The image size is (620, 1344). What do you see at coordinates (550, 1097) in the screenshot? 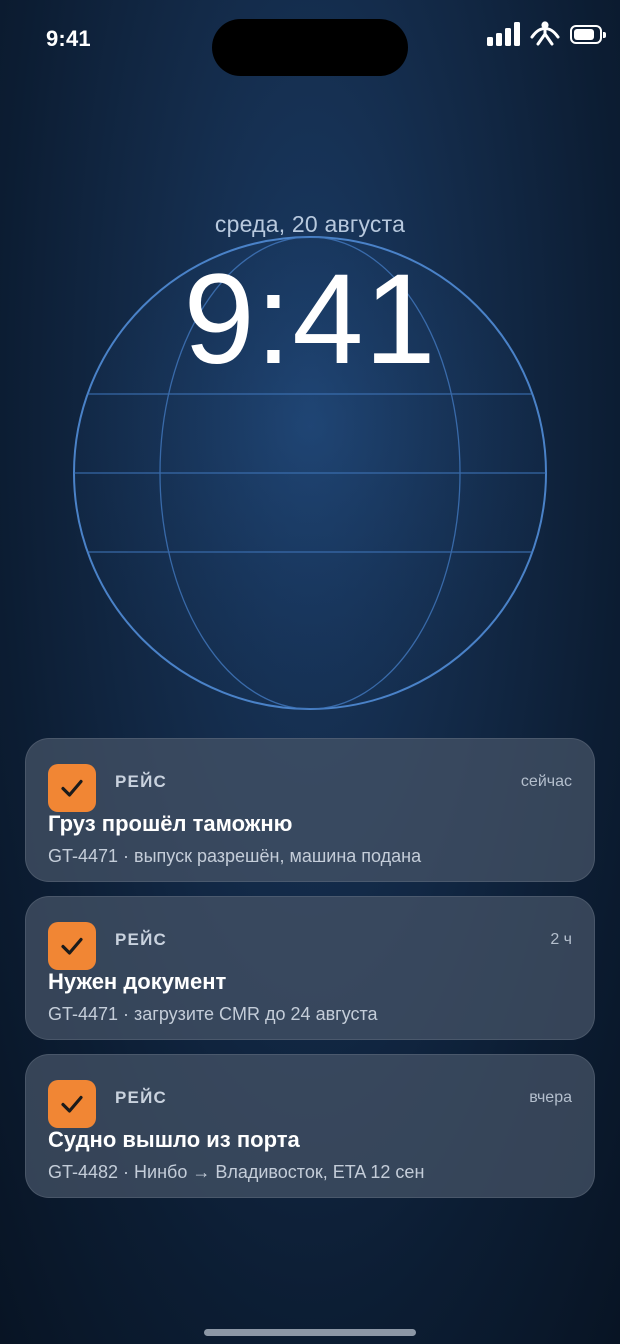
I see `notification-time: вчера` at bounding box center [550, 1097].